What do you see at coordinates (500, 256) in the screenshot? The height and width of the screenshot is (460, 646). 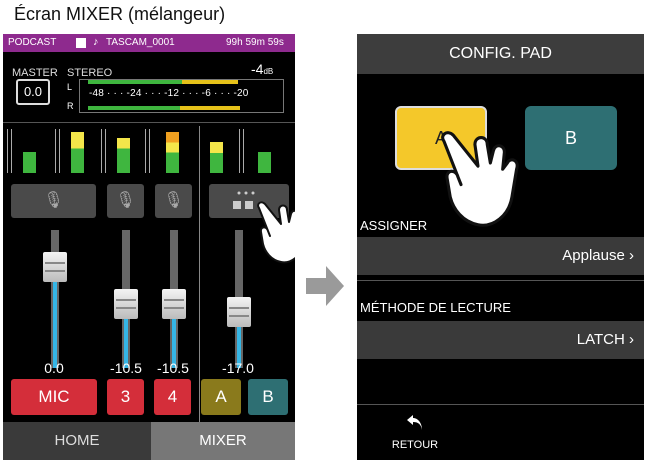 I see `assign-row: Applause ›` at bounding box center [500, 256].